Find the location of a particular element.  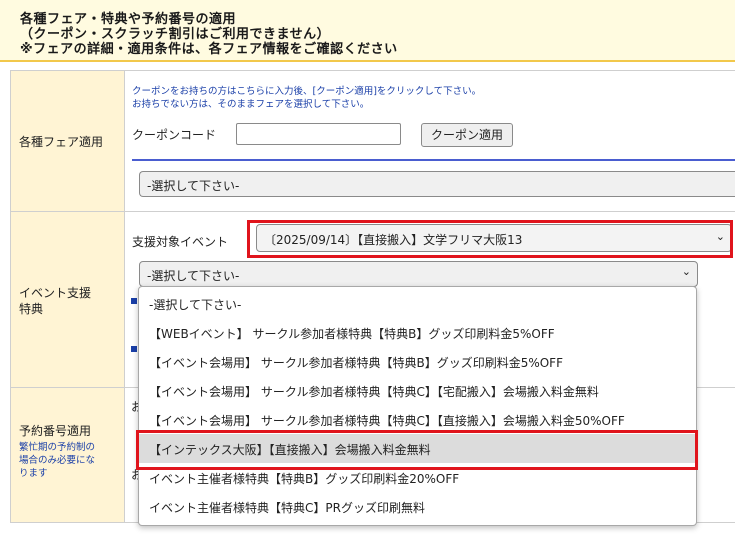

fair-label-text: 各種フェア適用 is located at coordinates (61, 142).